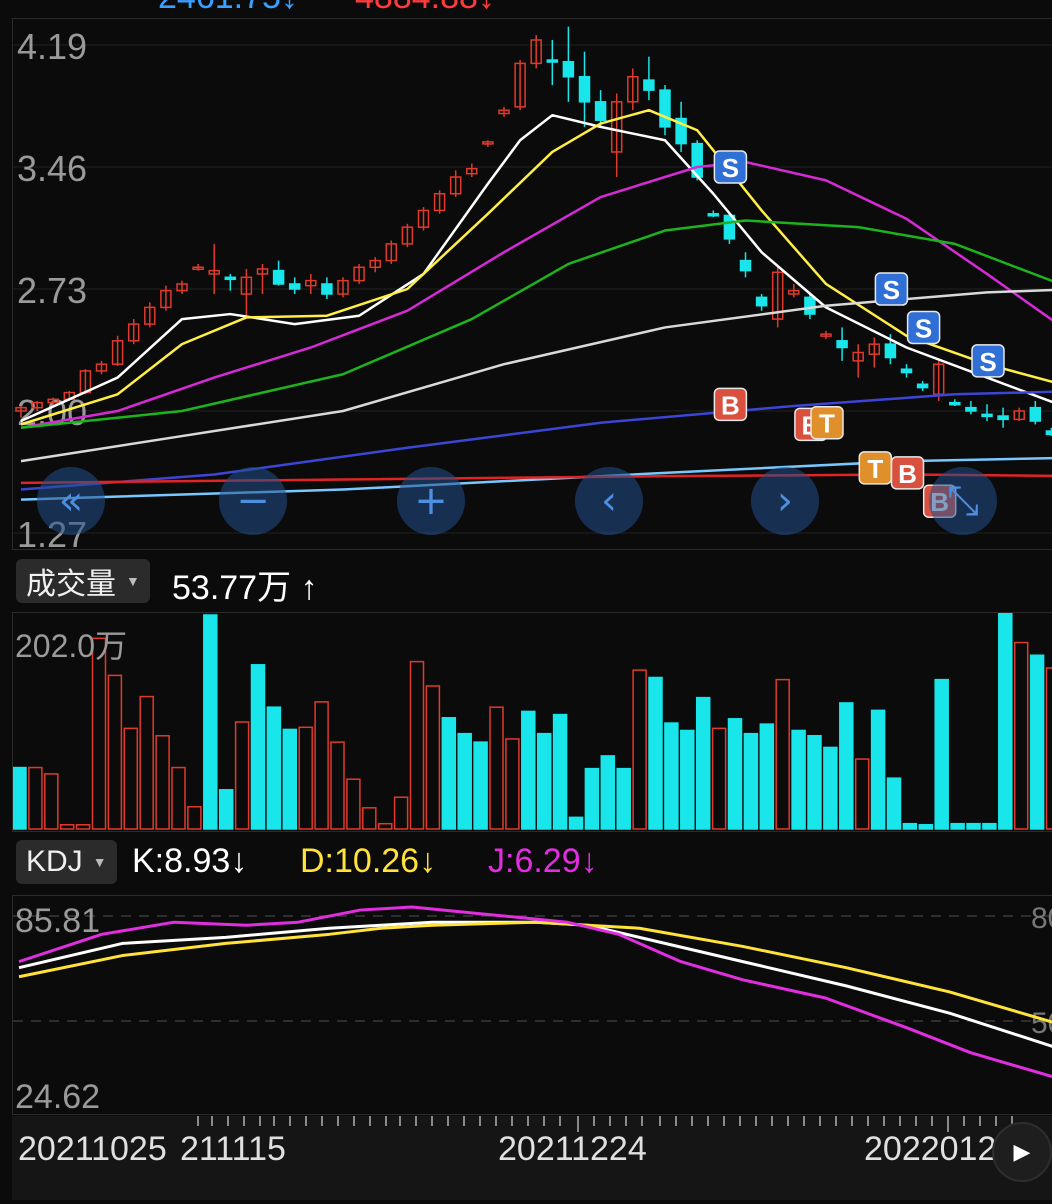  I want to click on zoom-in-button: +, so click(431, 501).